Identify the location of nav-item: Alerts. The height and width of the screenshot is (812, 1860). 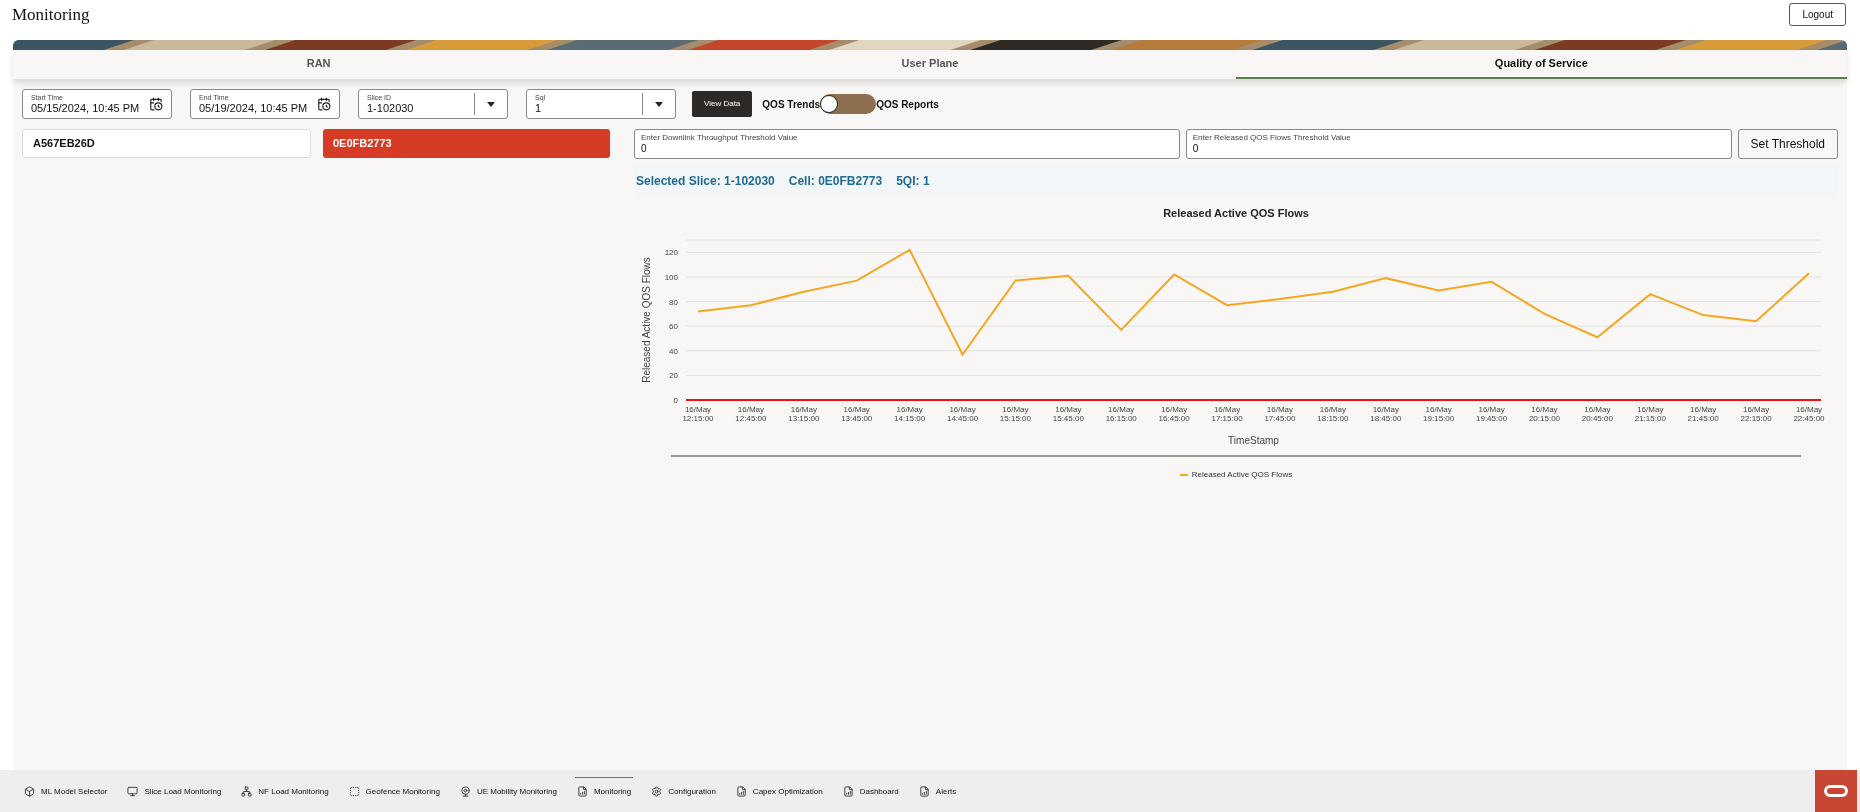
(937, 791).